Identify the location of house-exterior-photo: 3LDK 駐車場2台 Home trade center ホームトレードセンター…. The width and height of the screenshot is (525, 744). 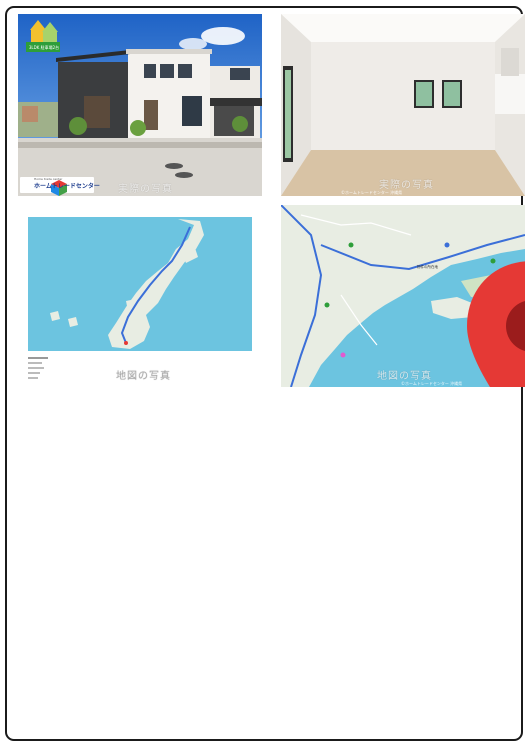
(140, 105).